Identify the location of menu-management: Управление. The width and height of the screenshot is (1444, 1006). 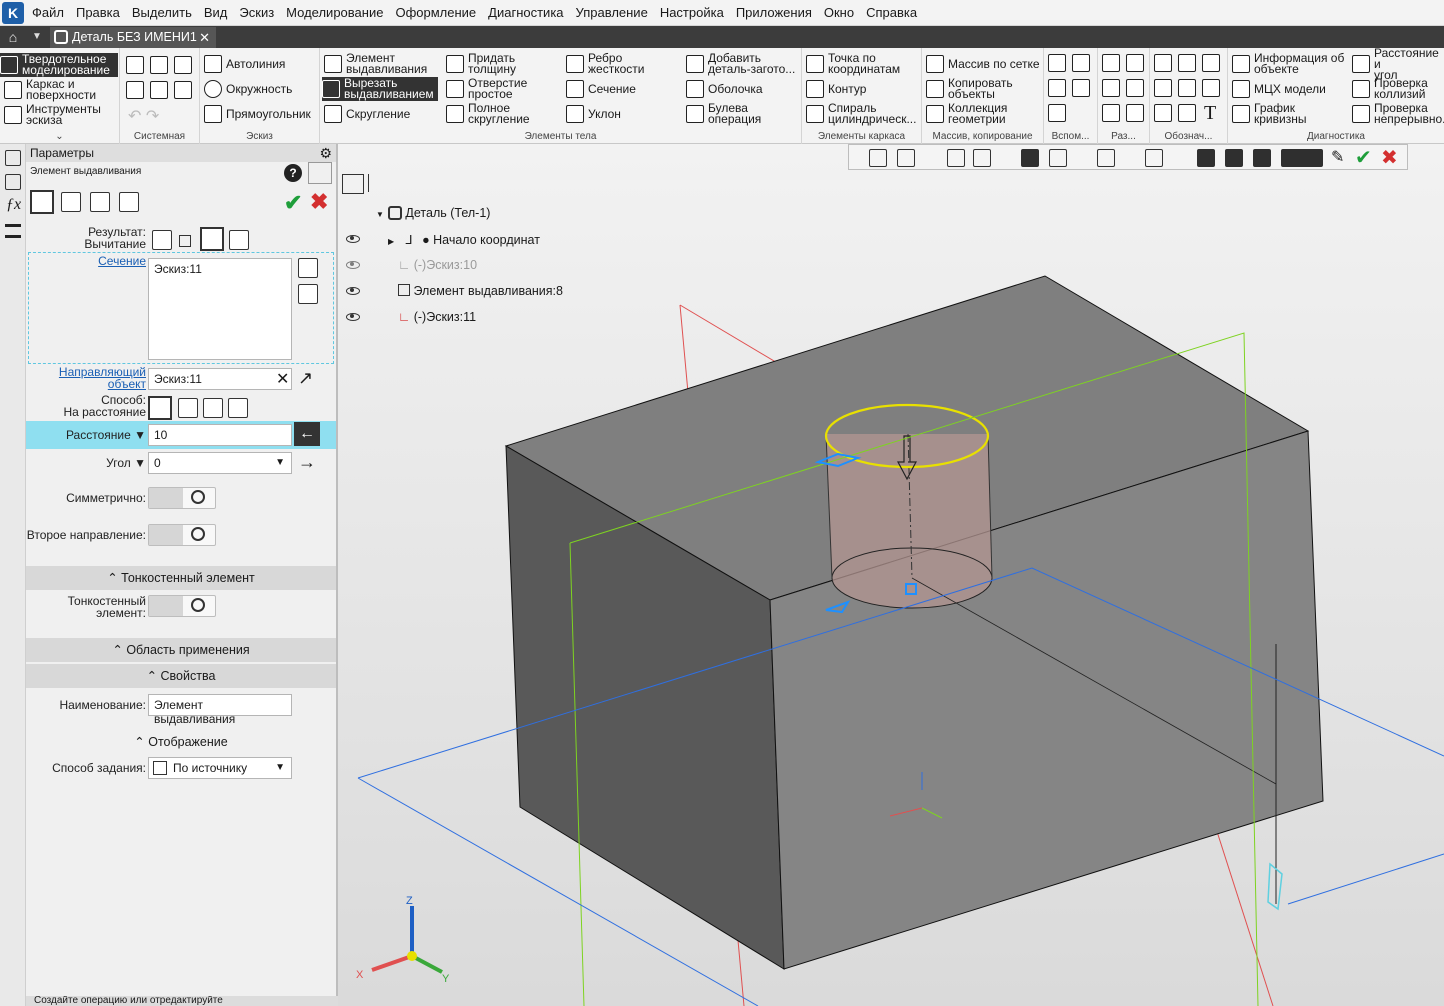
(615, 12).